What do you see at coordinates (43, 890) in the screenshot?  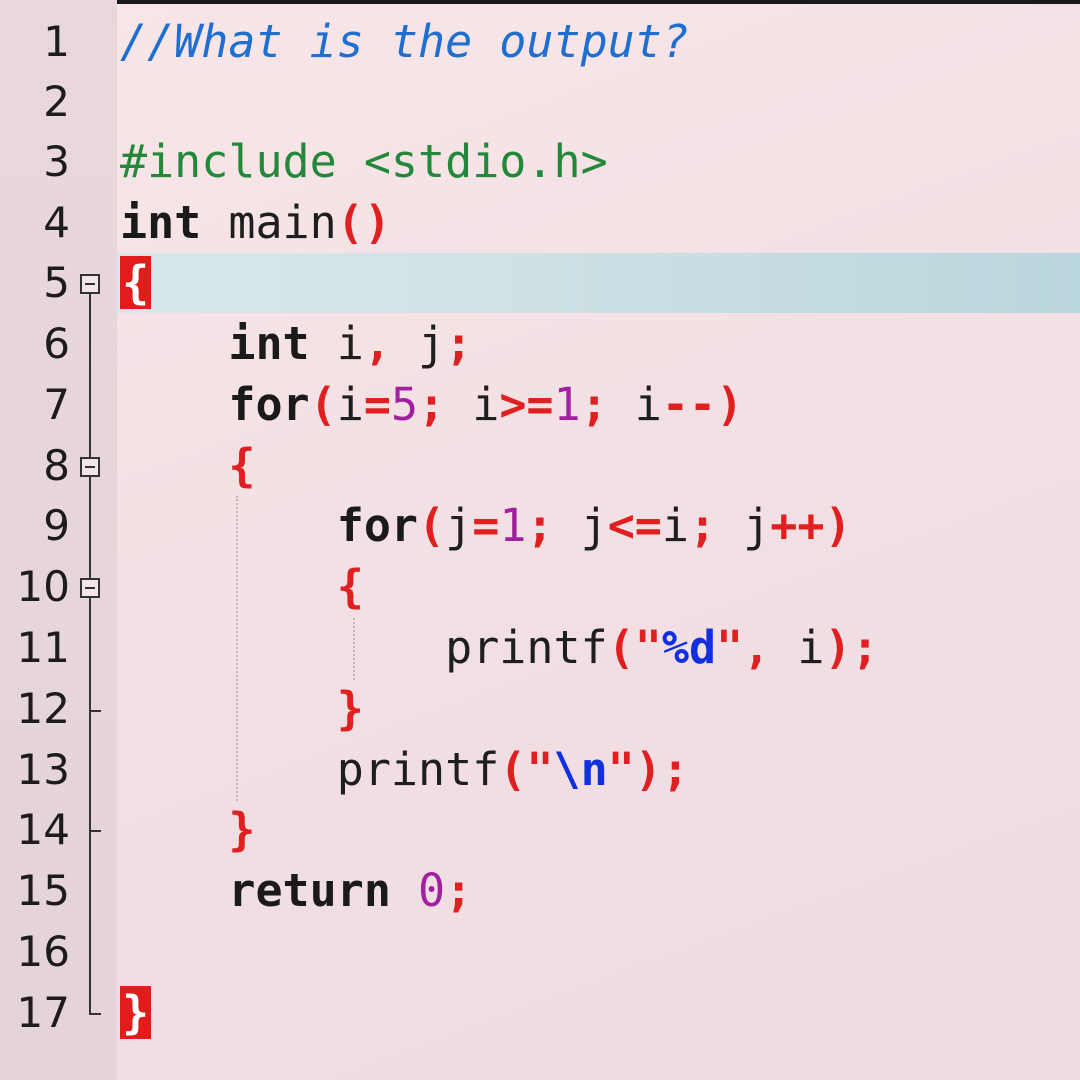 I see `line-number: 15` at bounding box center [43, 890].